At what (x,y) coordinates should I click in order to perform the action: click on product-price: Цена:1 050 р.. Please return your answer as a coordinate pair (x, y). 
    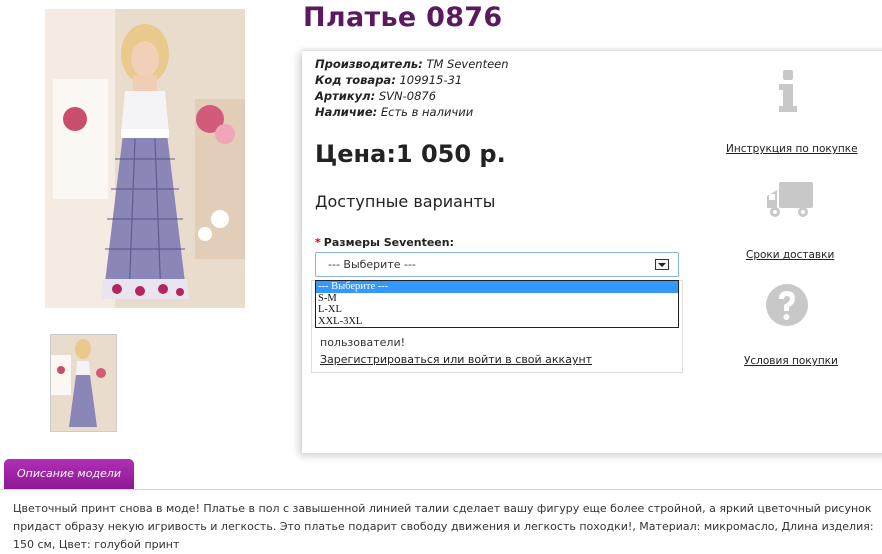
    Looking at the image, I should click on (410, 154).